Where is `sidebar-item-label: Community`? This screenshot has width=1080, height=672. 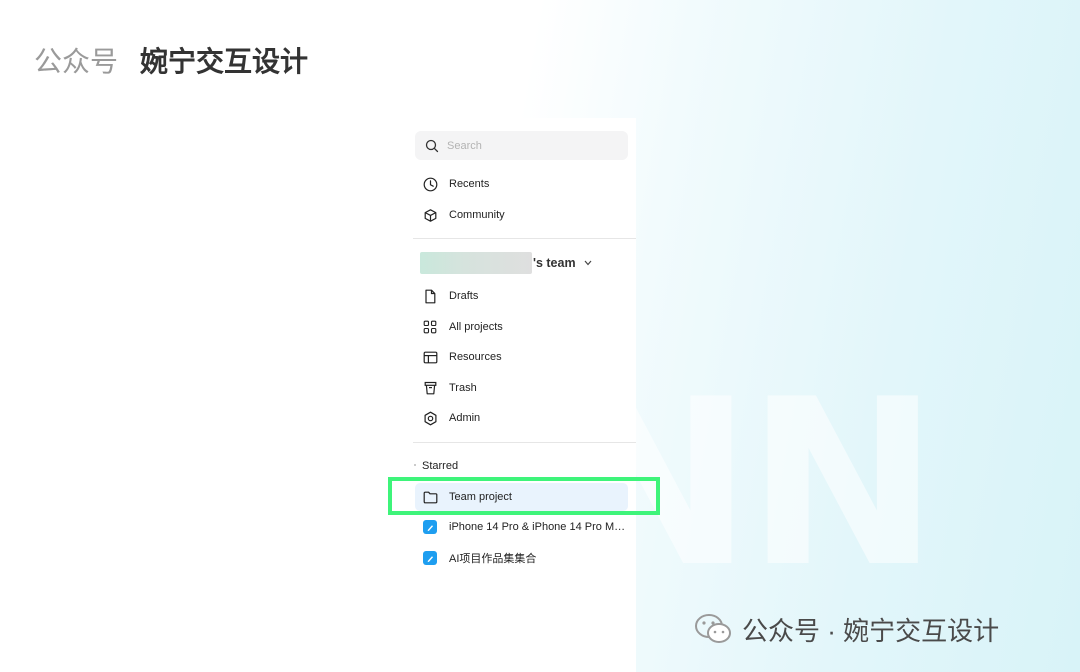
sidebar-item-label: Community is located at coordinates (477, 215).